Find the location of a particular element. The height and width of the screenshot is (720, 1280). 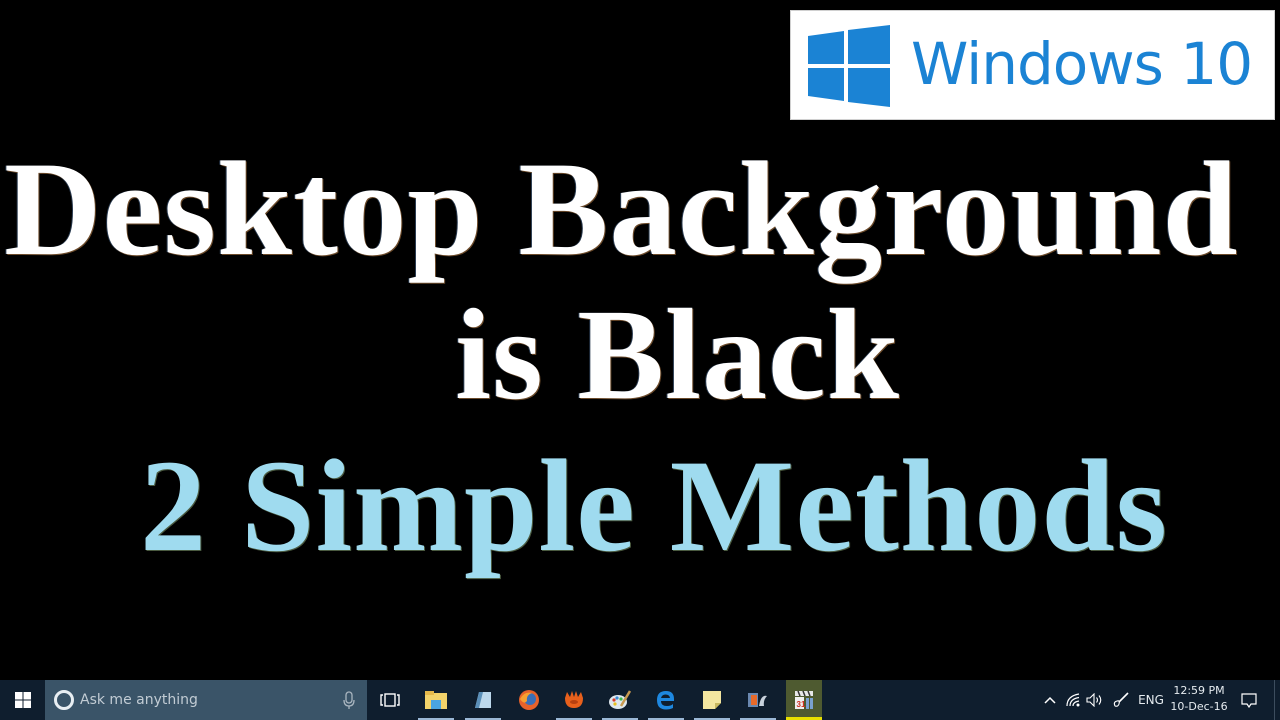

file-explorer-icon is located at coordinates (436, 700).